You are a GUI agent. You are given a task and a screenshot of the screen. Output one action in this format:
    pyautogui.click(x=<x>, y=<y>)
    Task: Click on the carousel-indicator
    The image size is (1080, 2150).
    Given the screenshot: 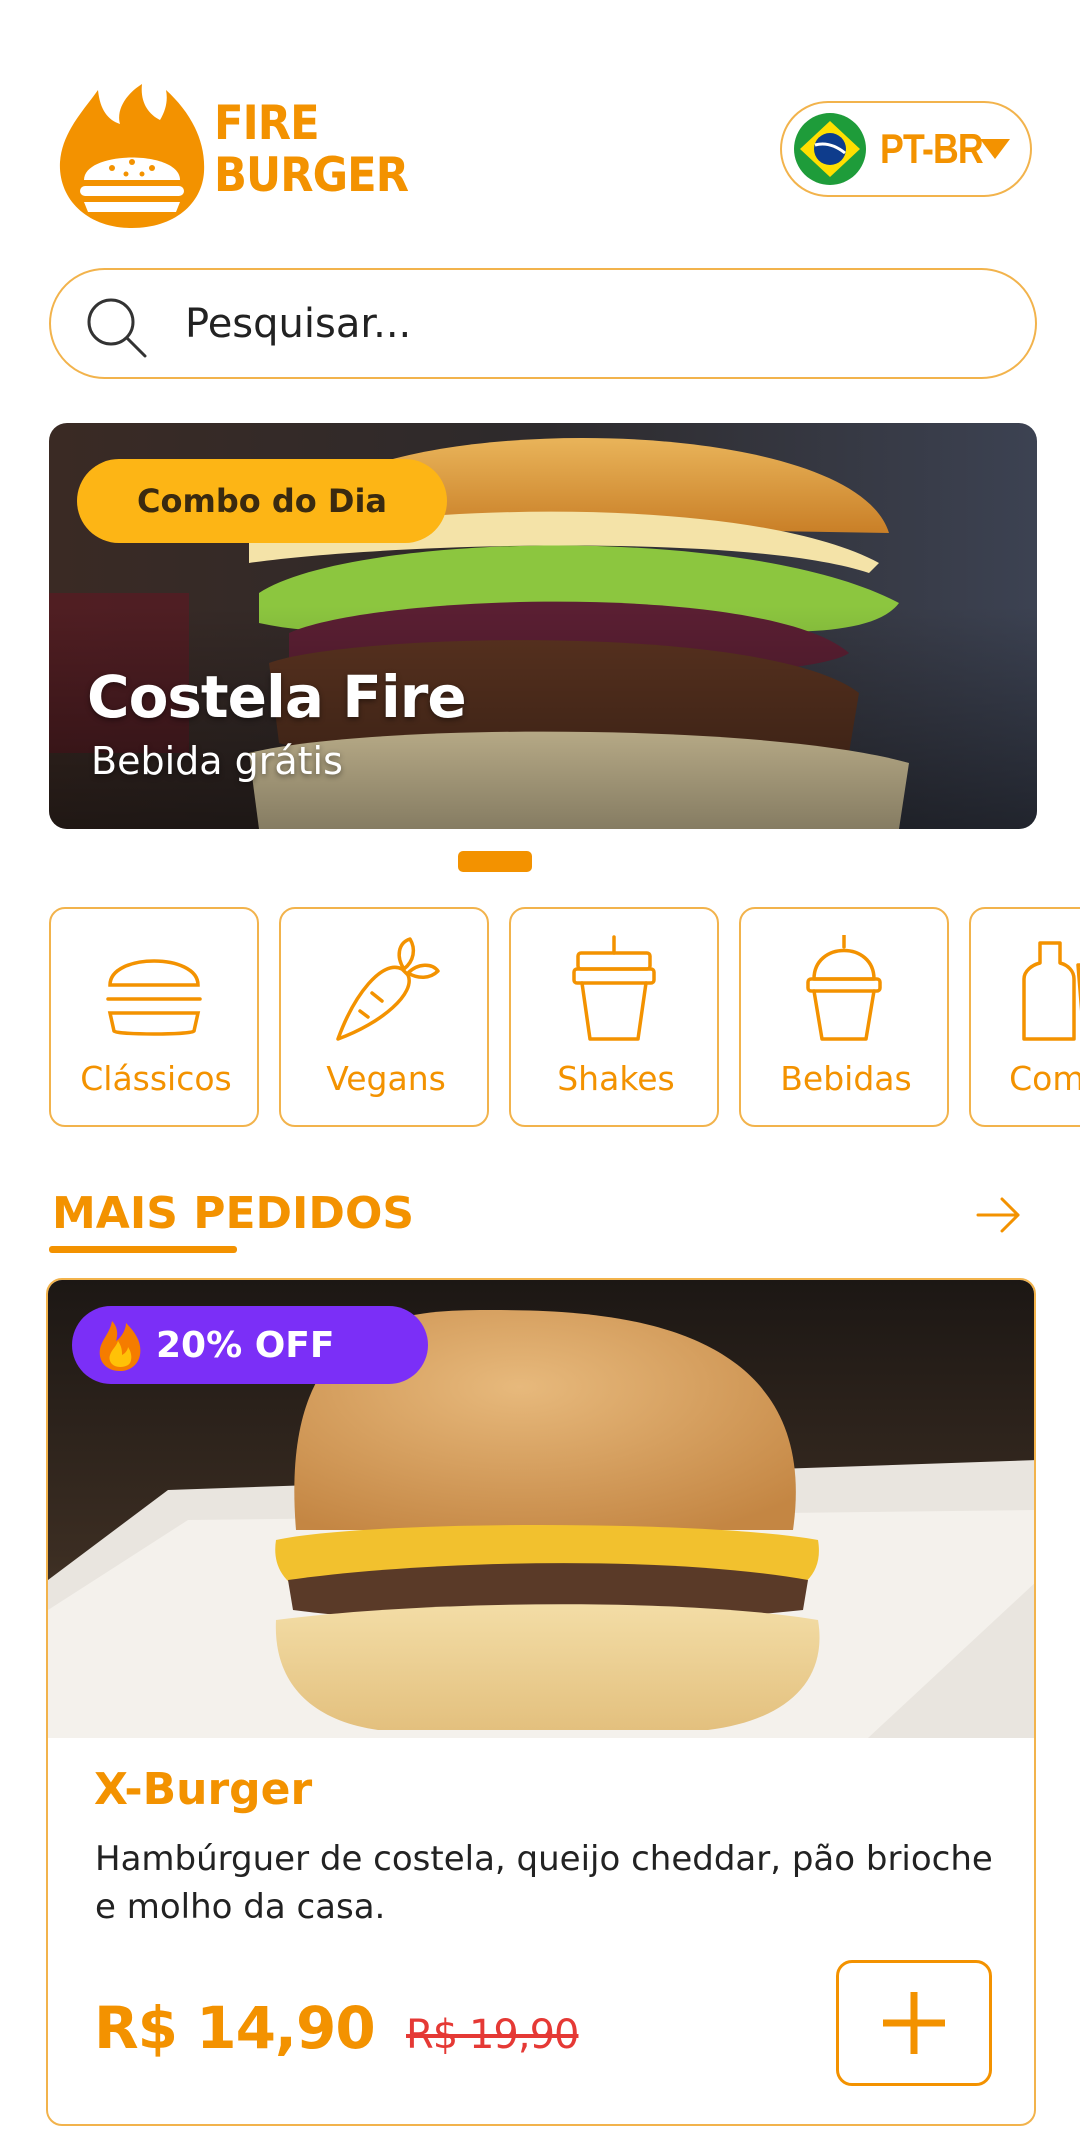 What is the action you would take?
    pyautogui.click(x=495, y=861)
    